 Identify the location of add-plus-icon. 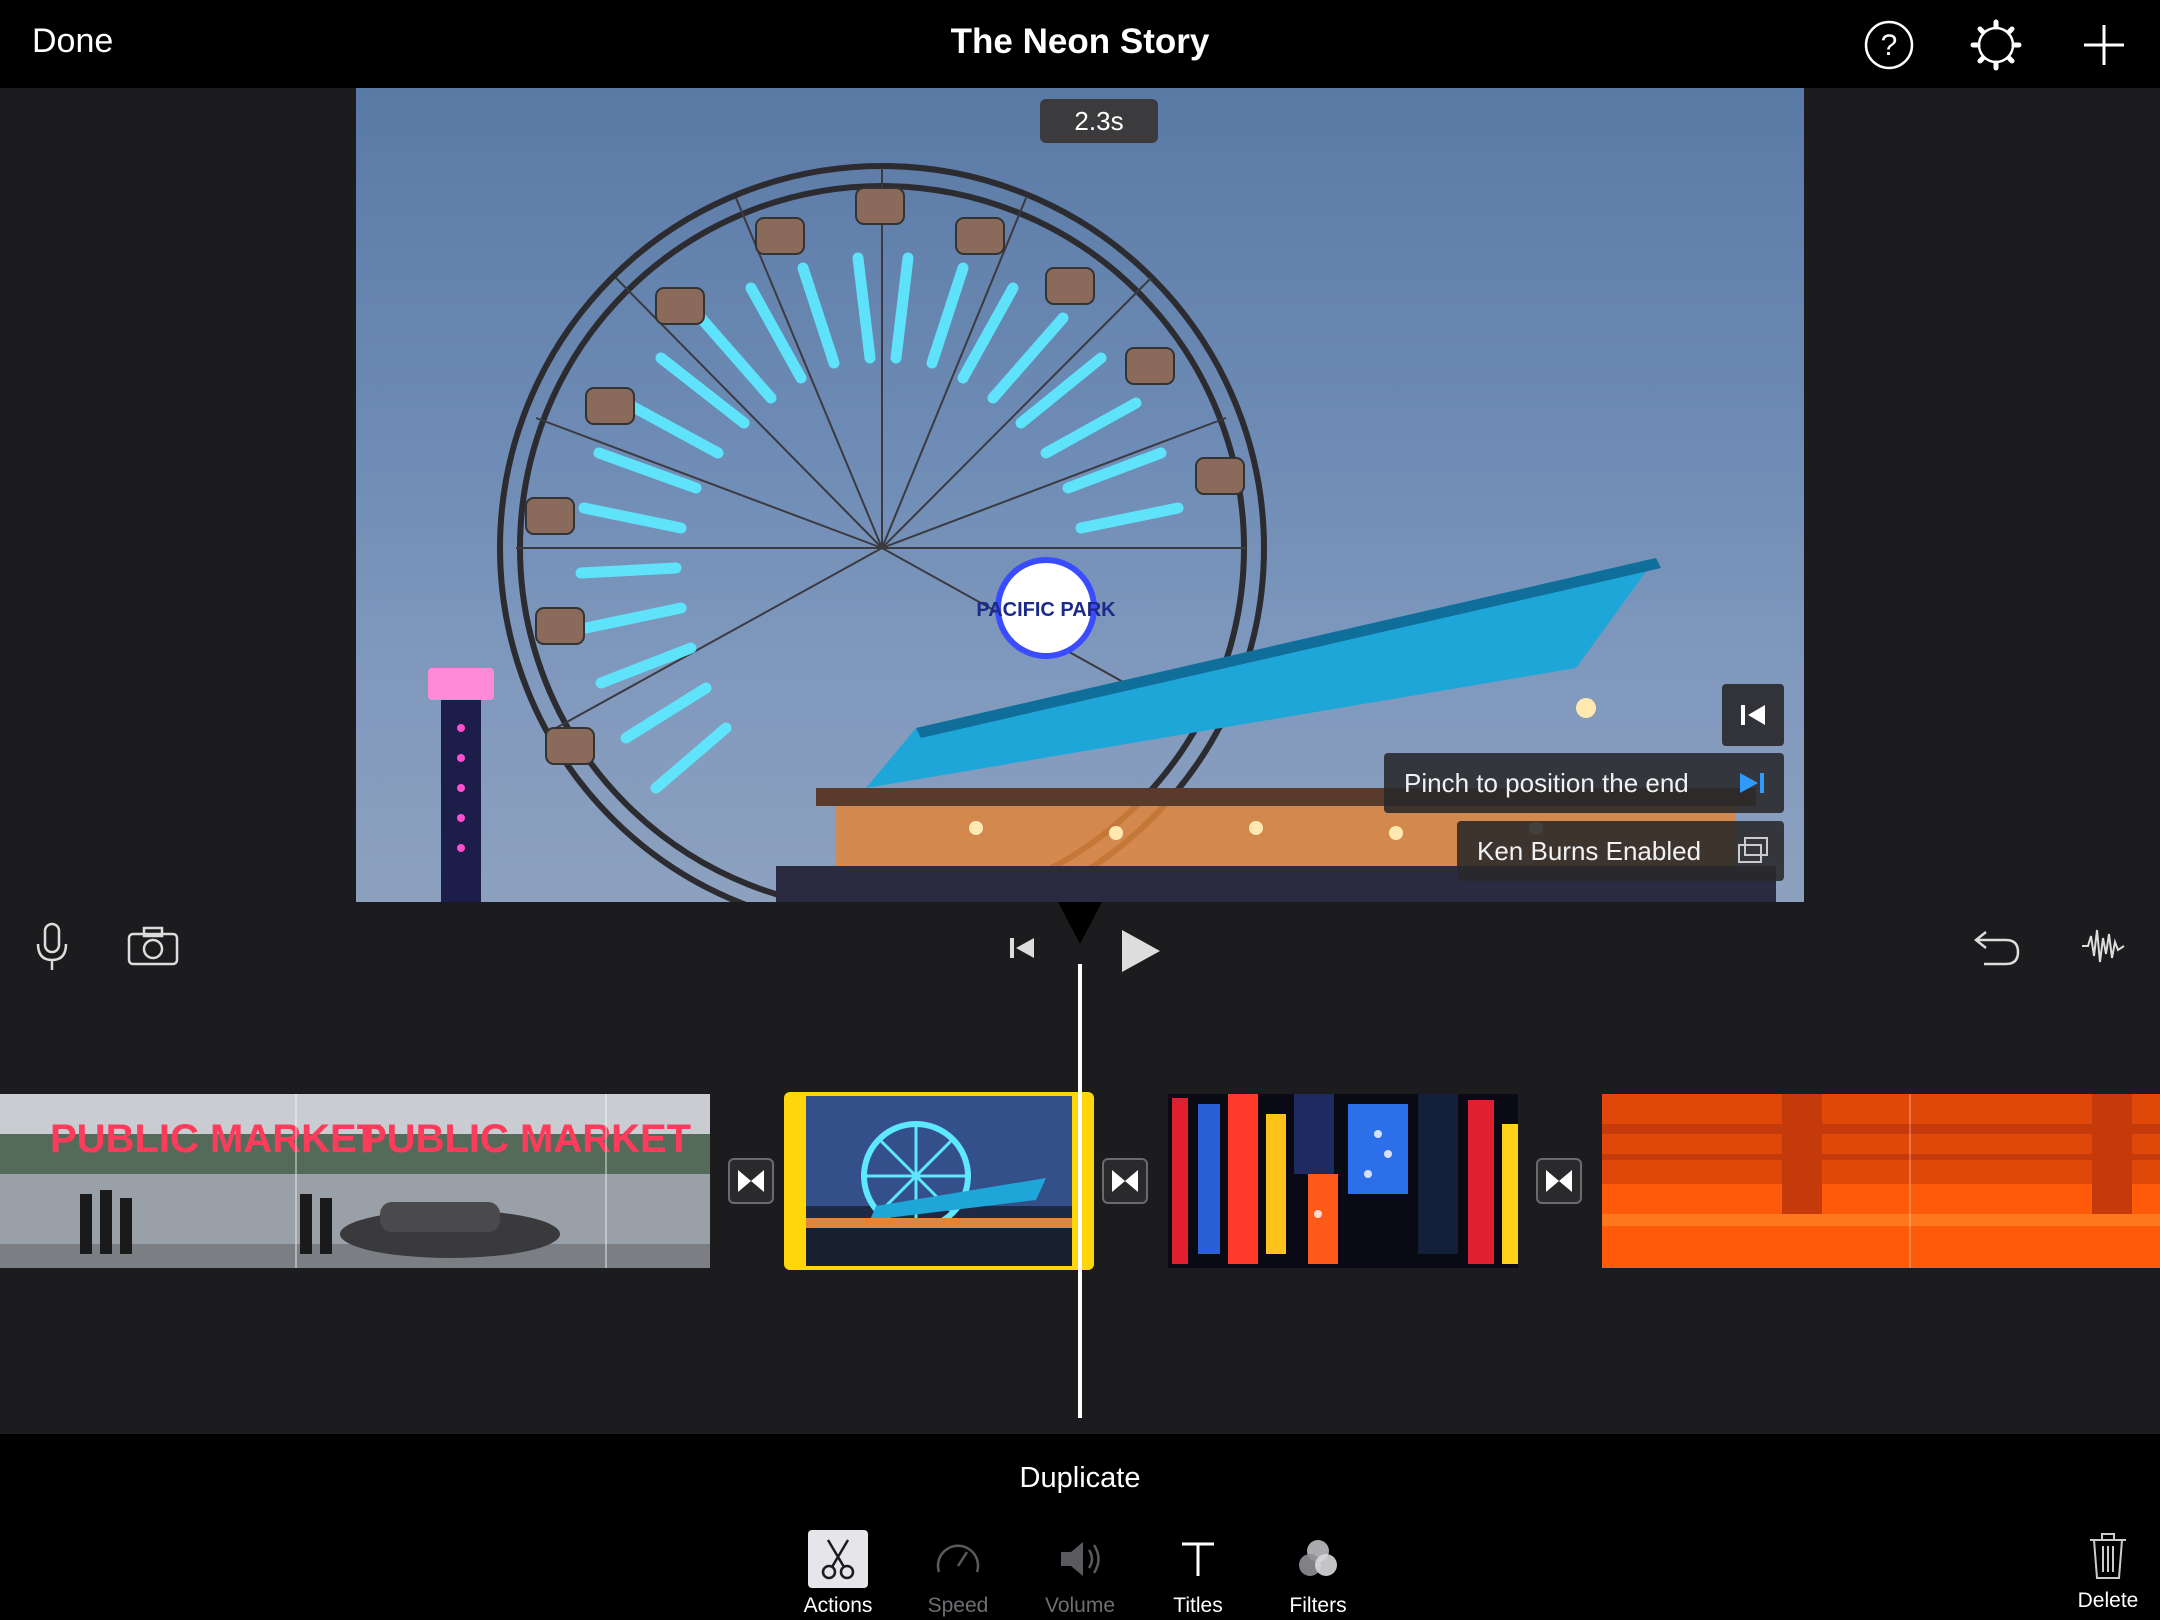
(2104, 45).